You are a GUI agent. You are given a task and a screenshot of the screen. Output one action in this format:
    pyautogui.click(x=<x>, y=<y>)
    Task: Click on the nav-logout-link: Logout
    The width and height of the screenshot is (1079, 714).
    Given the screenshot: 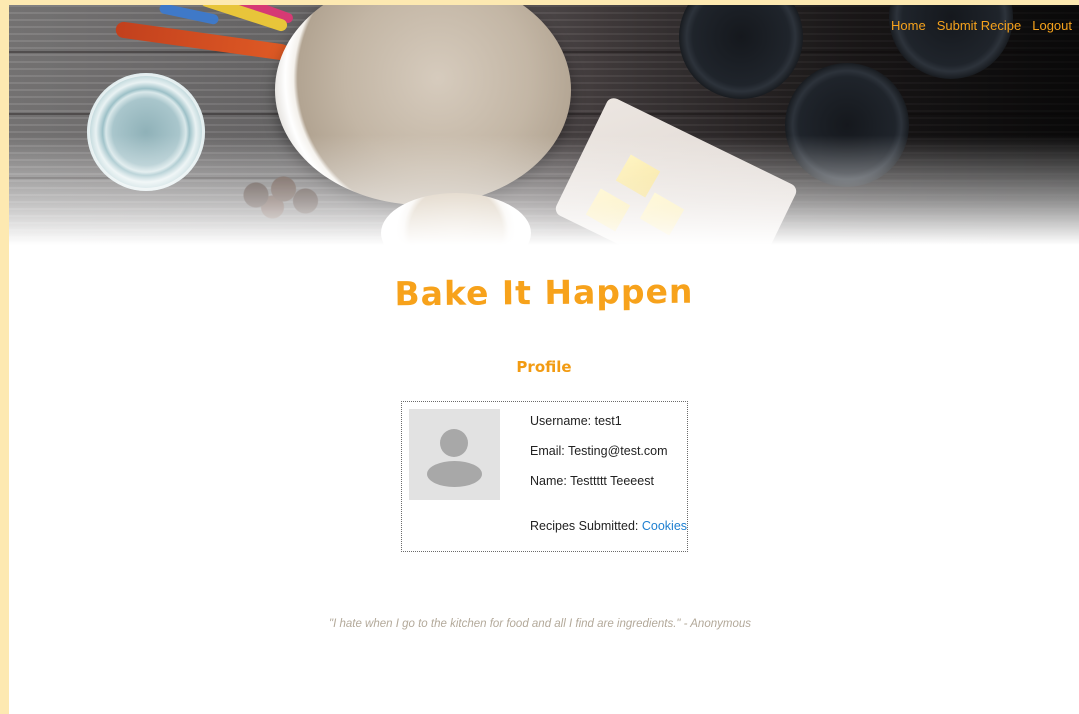 What is the action you would take?
    pyautogui.click(x=1052, y=25)
    